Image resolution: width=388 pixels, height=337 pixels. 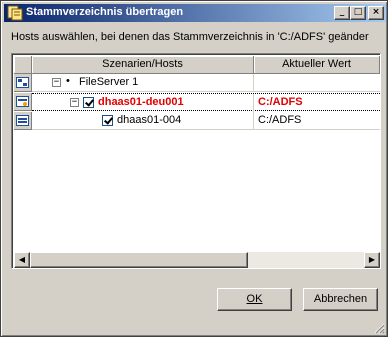 I want to click on ok-label: OK, so click(x=254, y=299).